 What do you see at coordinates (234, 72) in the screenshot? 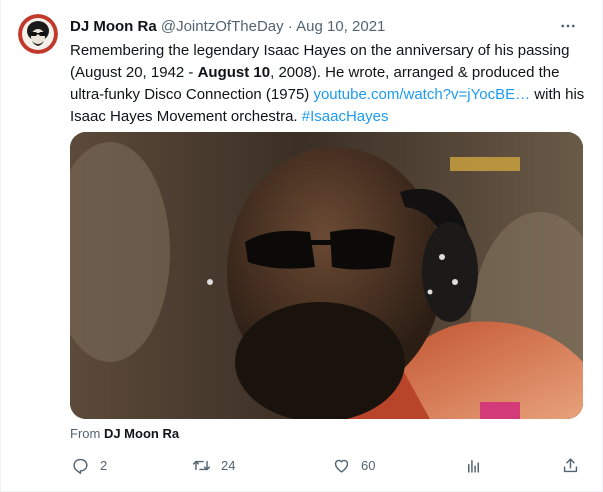
I see `text-bold: August 10` at bounding box center [234, 72].